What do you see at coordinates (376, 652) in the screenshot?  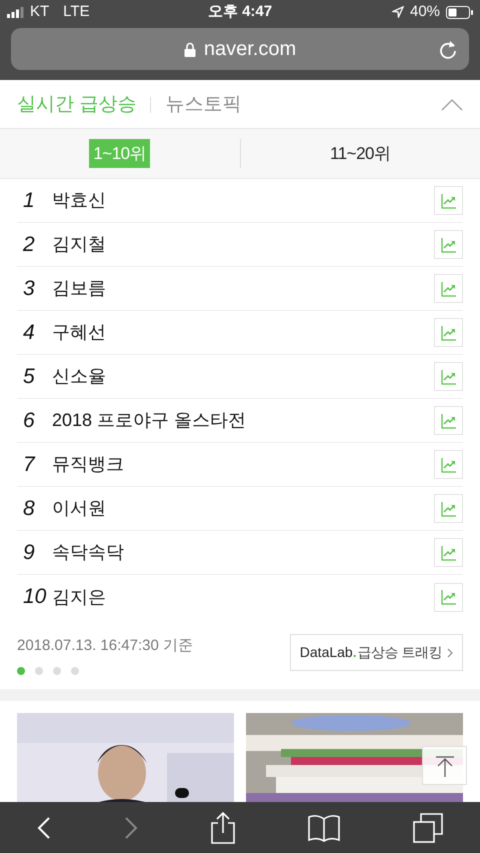 I see `datalab-button: DataLab.급상승 트래킹` at bounding box center [376, 652].